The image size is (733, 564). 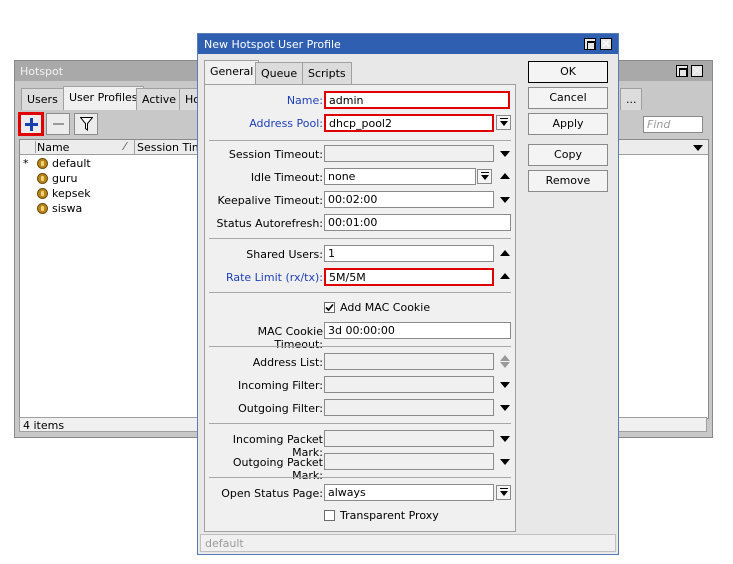 What do you see at coordinates (42, 71) in the screenshot?
I see `hotspot-title: Hotspot` at bounding box center [42, 71].